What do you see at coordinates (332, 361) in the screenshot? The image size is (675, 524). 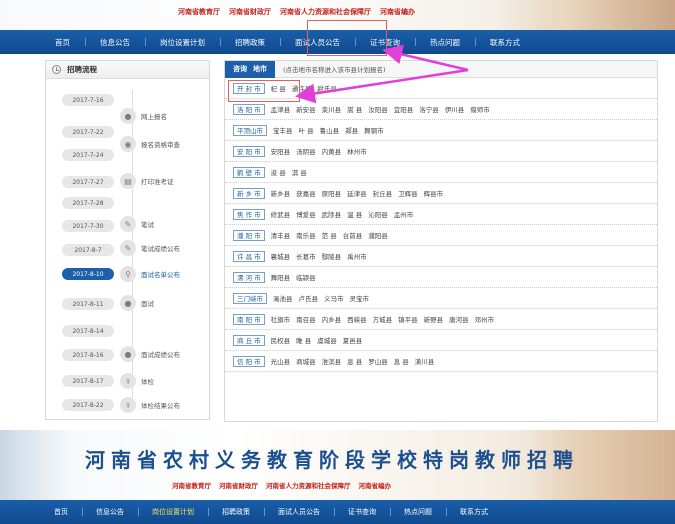 I see `county-link: 淮滨县` at bounding box center [332, 361].